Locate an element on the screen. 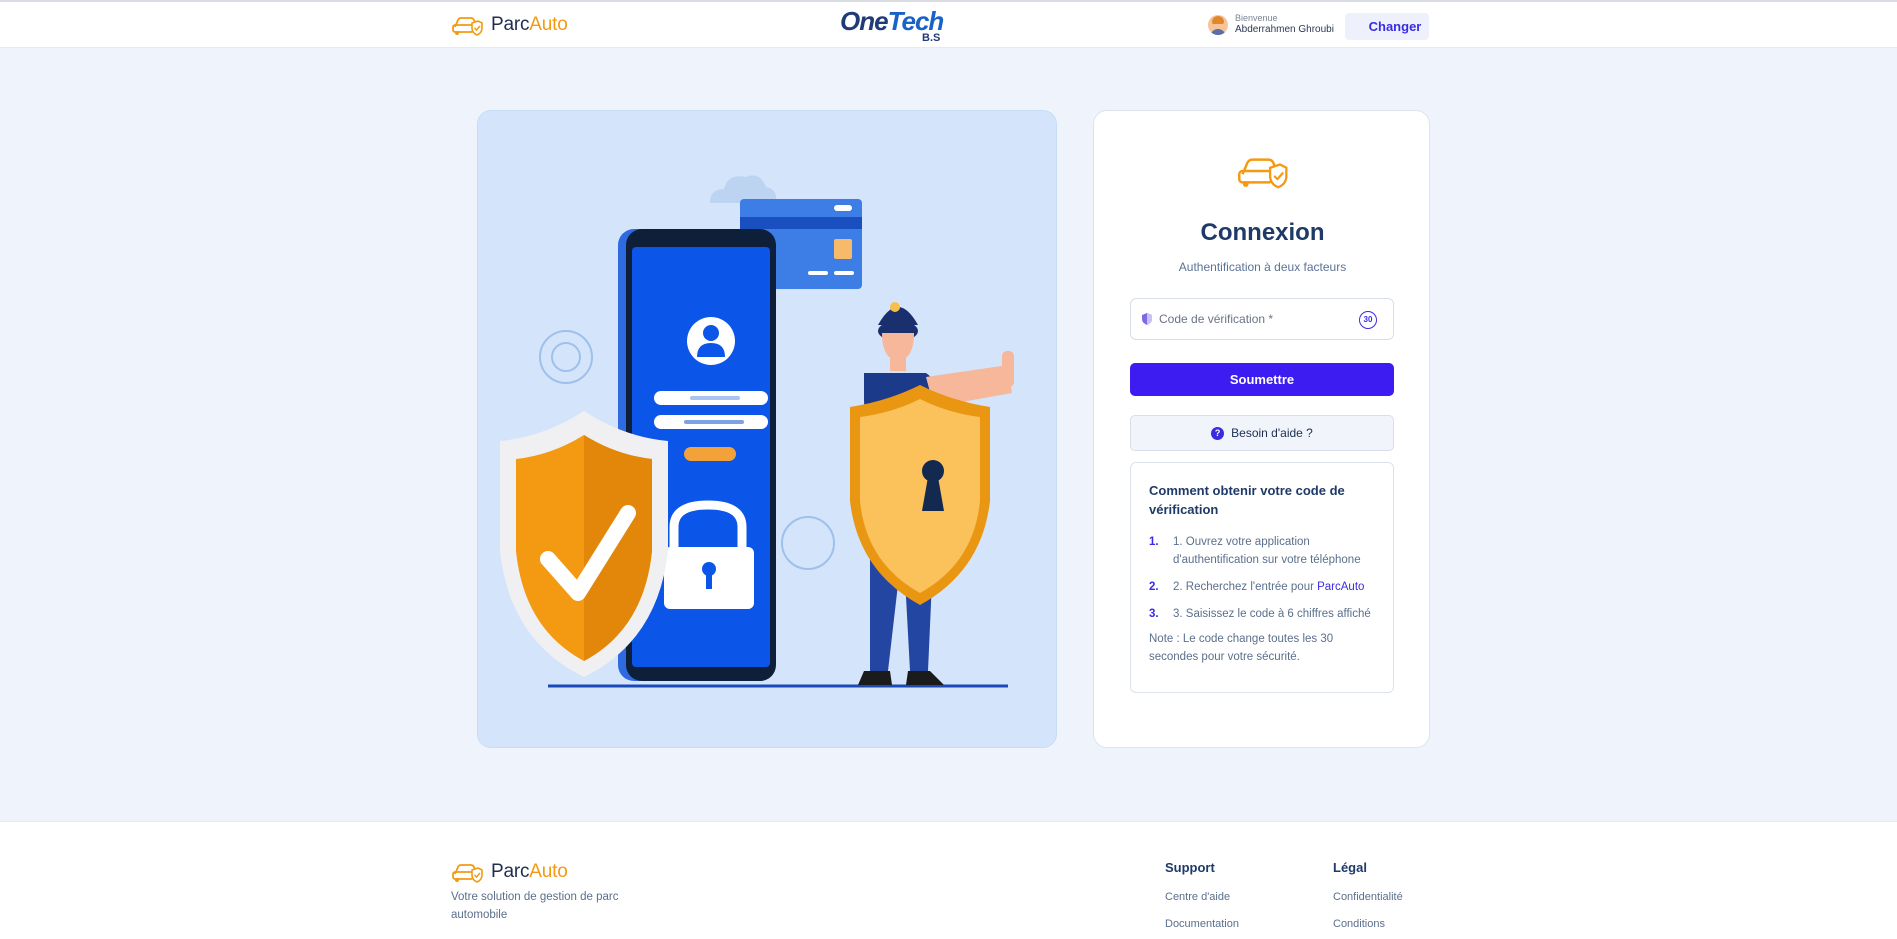  user-info: Bienvenue Abderrahmen Ghroubi is located at coordinates (1271, 24).